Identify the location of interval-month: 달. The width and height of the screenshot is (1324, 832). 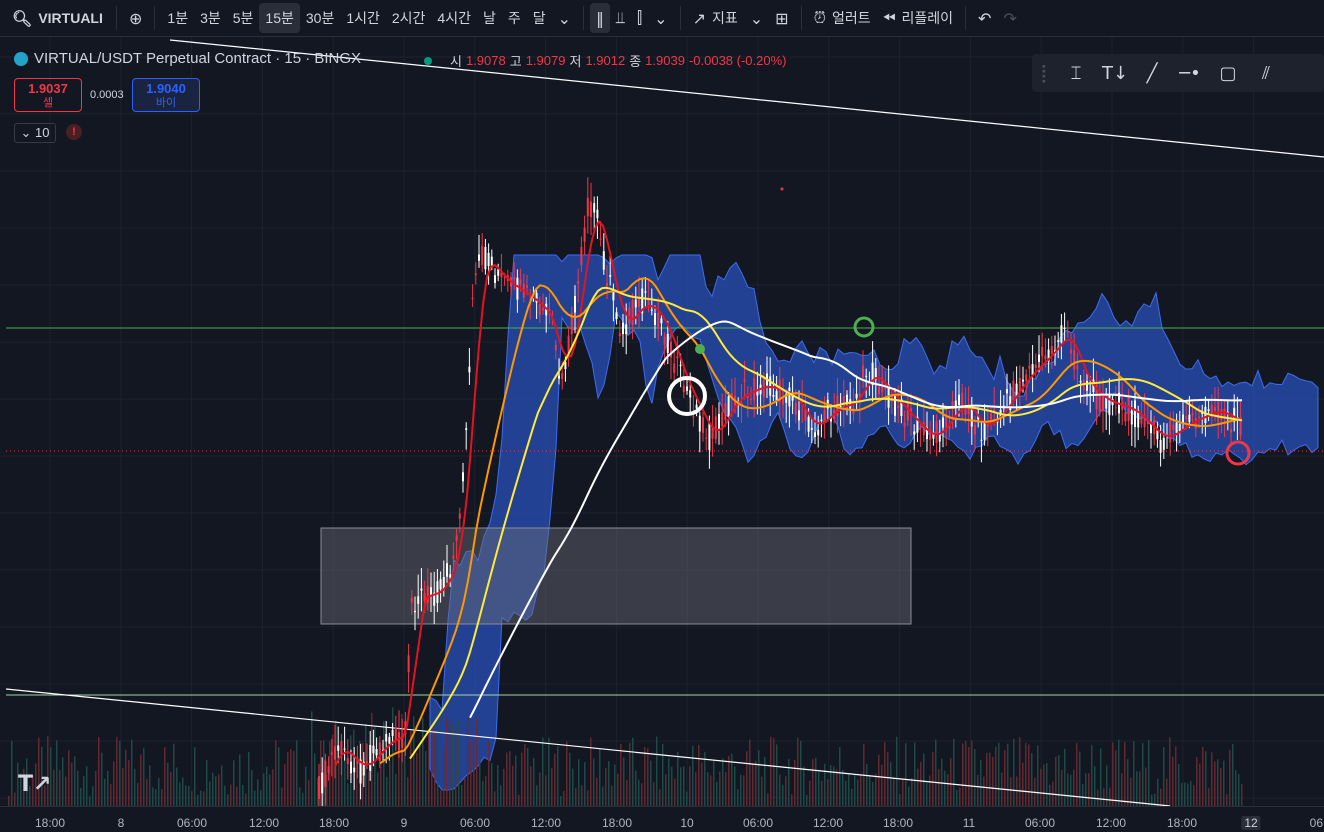
(539, 18).